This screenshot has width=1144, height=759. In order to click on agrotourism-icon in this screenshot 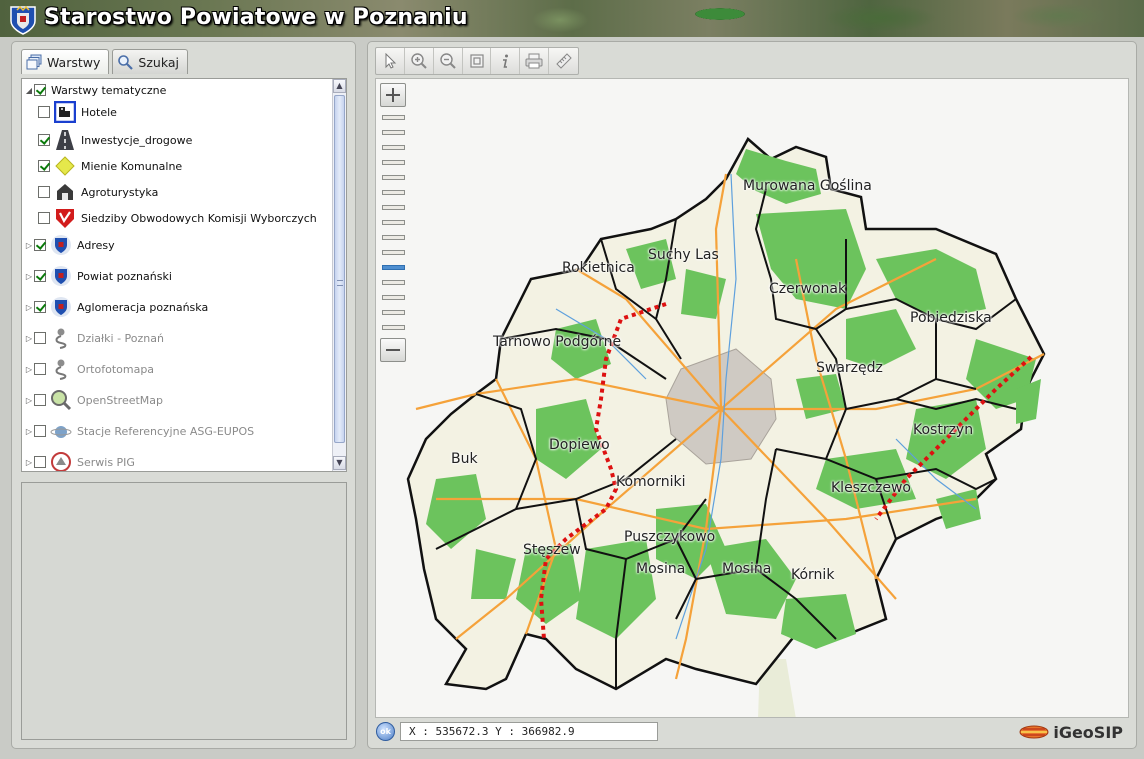, I will do `click(65, 192)`.